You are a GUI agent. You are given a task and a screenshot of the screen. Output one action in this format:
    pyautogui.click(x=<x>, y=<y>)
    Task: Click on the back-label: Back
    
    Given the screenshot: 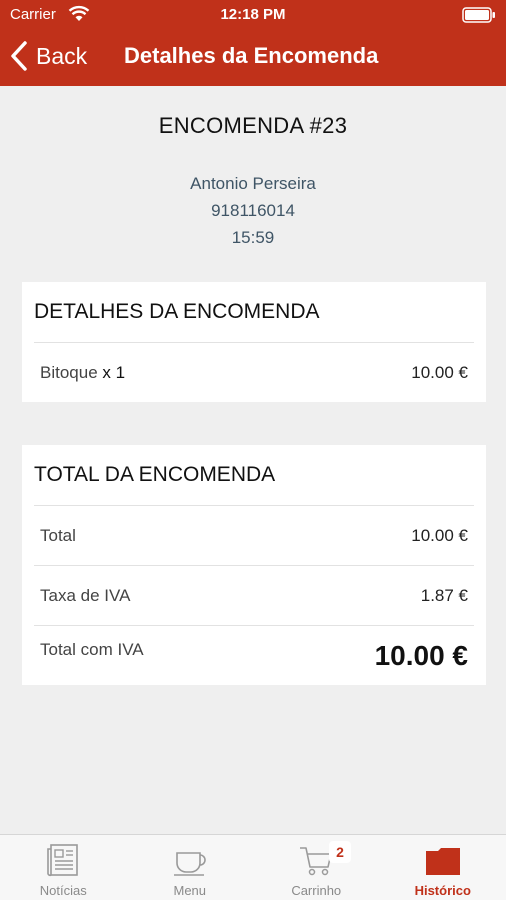 What is the action you would take?
    pyautogui.click(x=62, y=55)
    